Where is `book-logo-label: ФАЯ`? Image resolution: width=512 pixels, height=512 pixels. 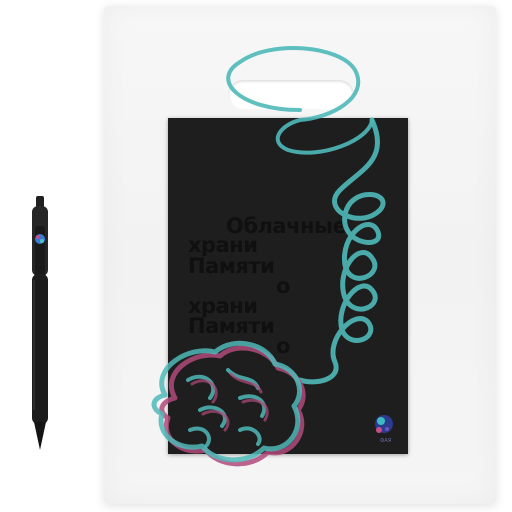 book-logo-label: ФАЯ is located at coordinates (386, 441).